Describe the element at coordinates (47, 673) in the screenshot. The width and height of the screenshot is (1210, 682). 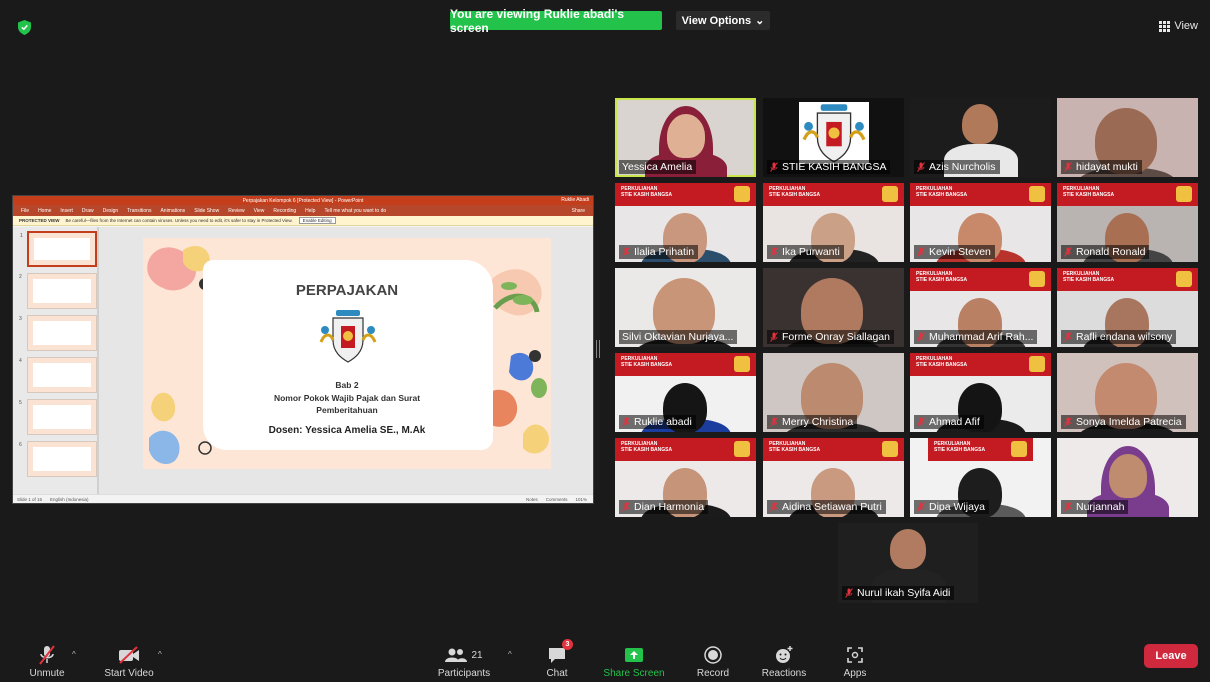
I see `unmute-label: Unmute` at that location.